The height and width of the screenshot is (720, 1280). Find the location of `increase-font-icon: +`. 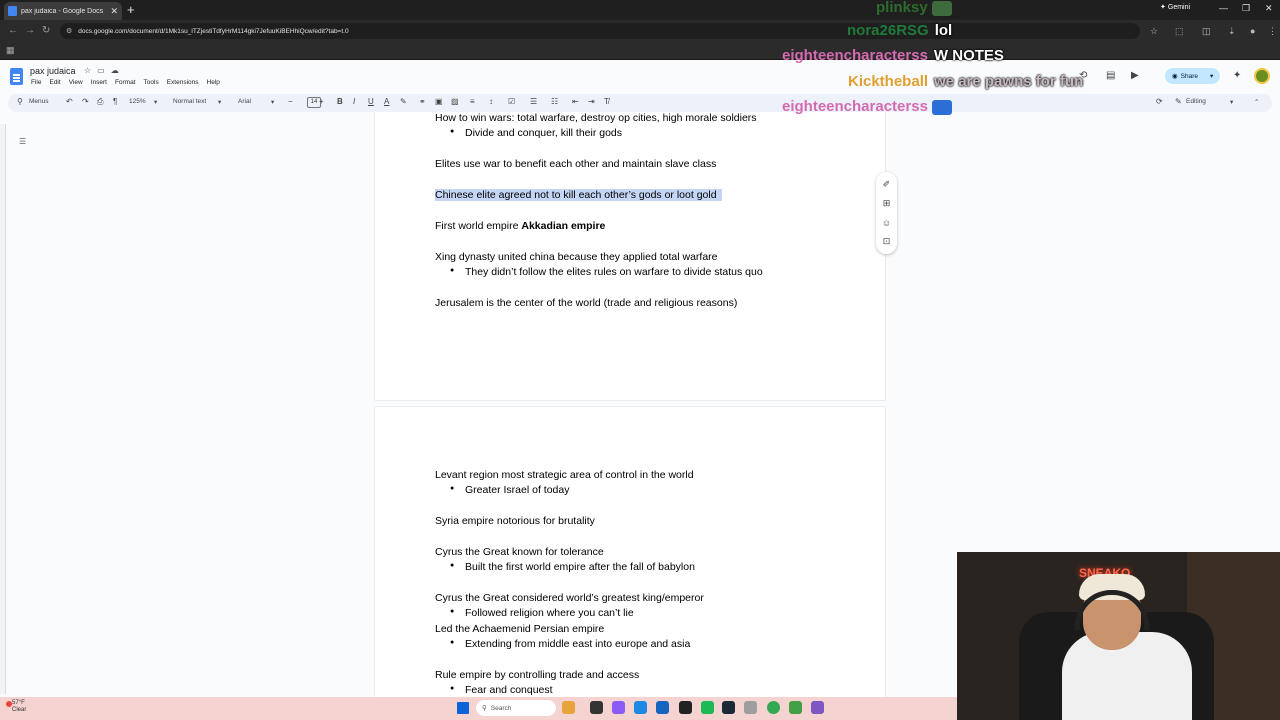

increase-font-icon: + is located at coordinates (321, 101).